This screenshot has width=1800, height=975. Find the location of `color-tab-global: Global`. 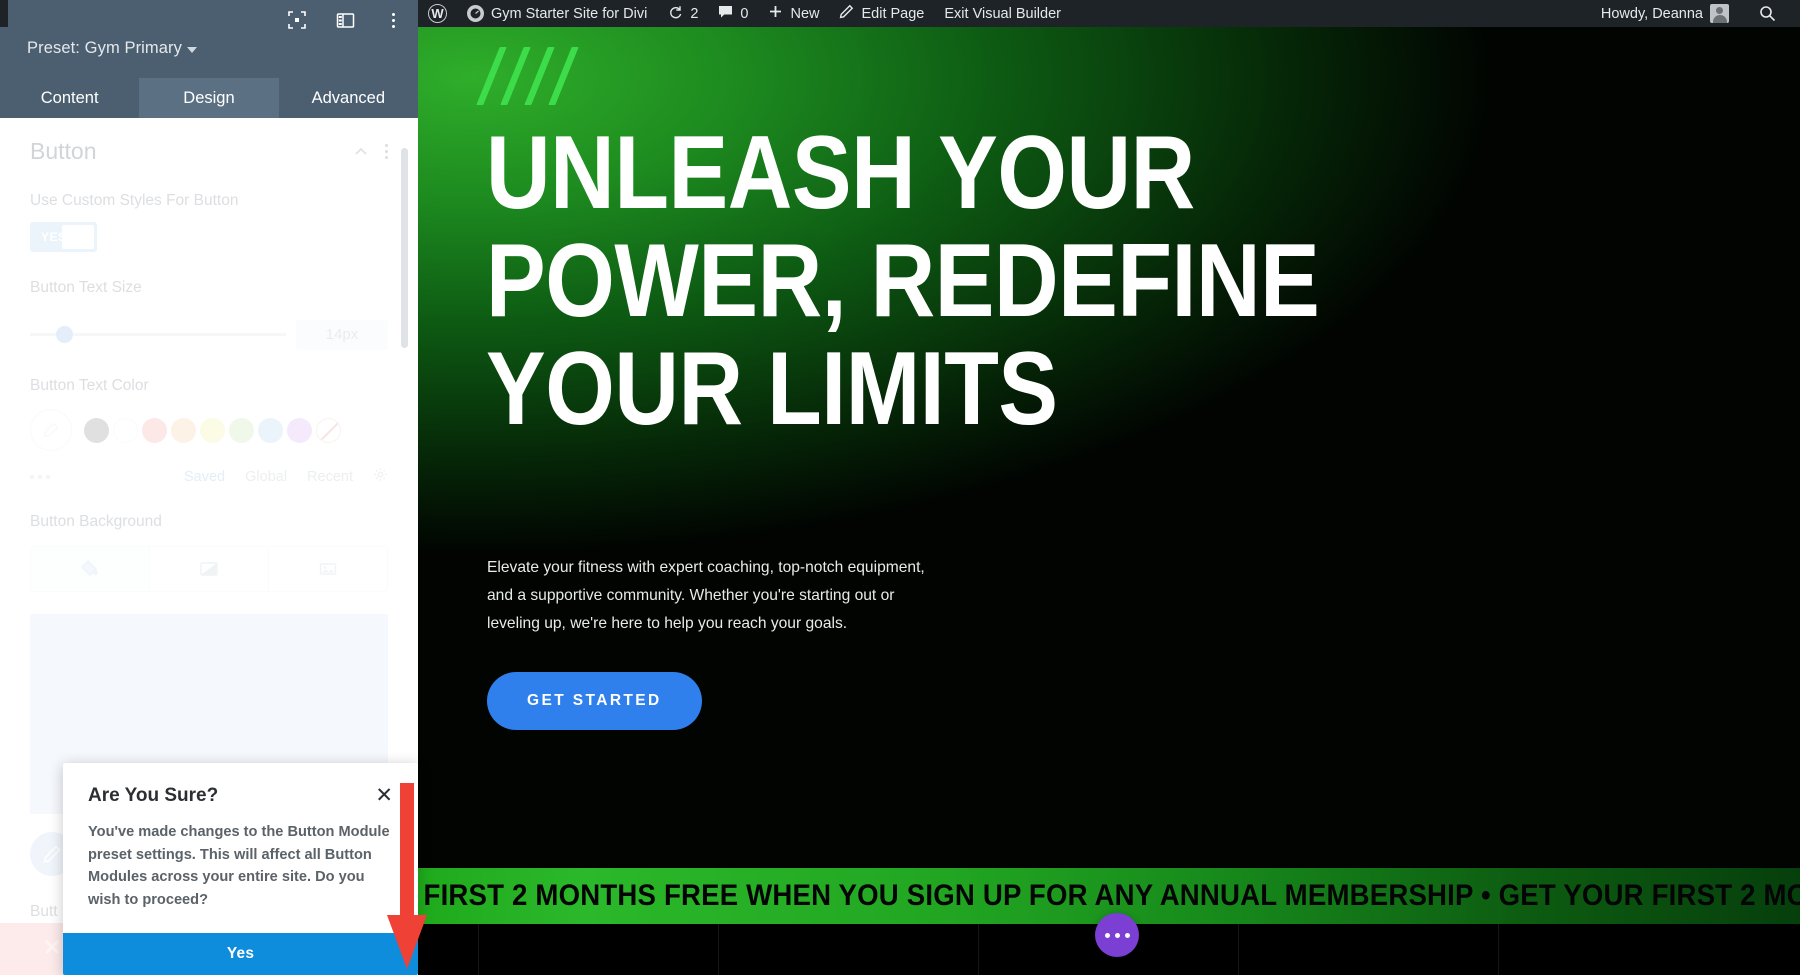

color-tab-global: Global is located at coordinates (266, 477).